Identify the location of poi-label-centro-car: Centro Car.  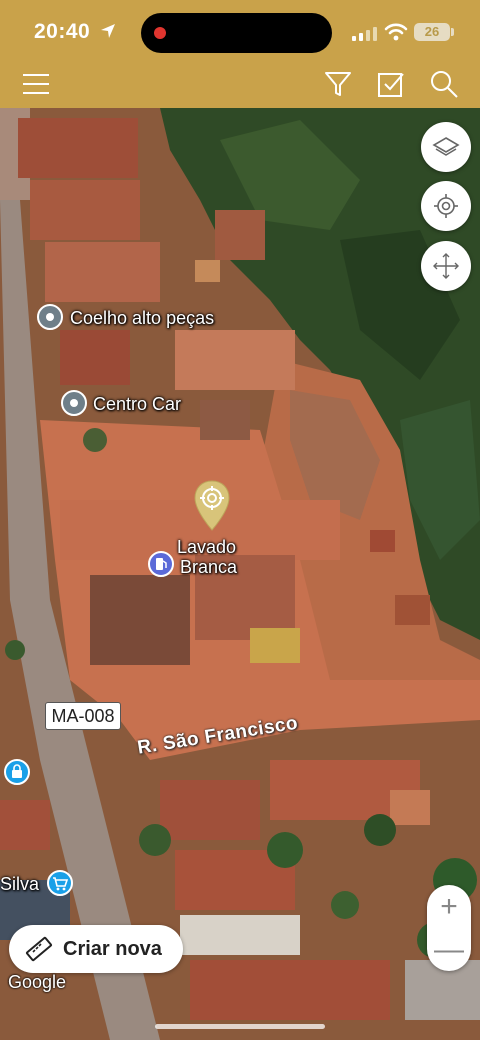
(137, 404).